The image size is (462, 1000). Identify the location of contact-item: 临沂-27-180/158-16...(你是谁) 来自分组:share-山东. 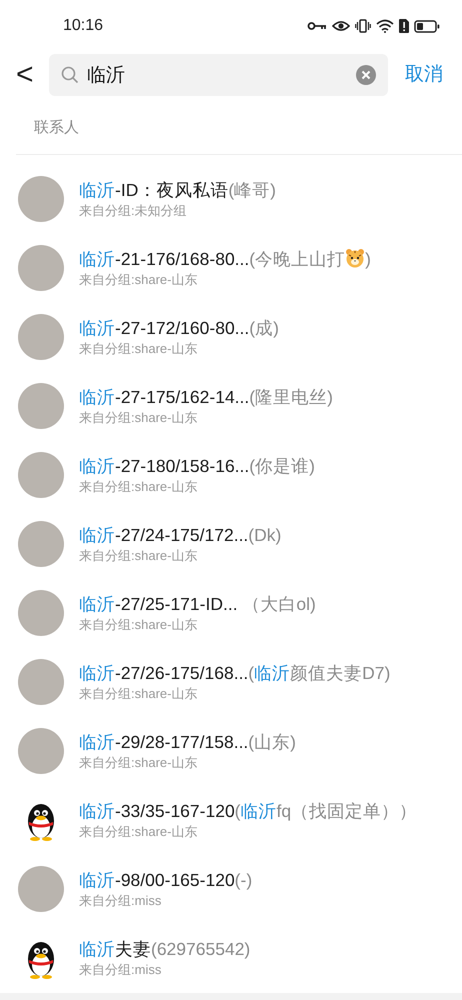
(231, 475).